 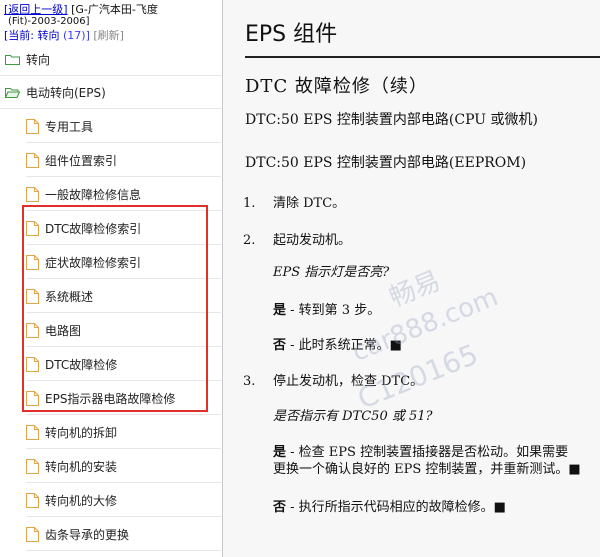 I want to click on tree-item-eps-indicator-circuit: EPS指示器电路故障检修, so click(x=123, y=398).